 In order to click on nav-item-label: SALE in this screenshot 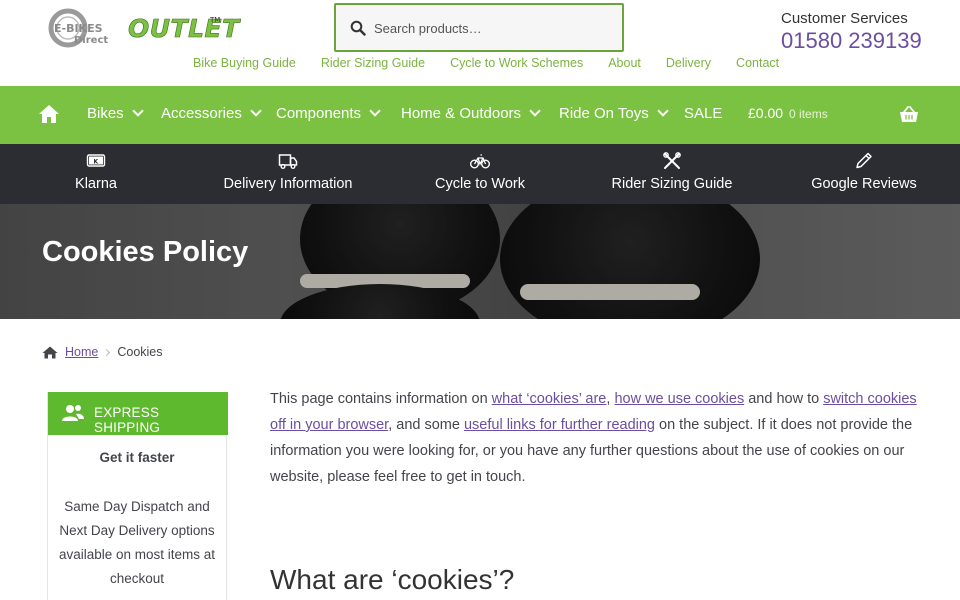, I will do `click(703, 113)`.